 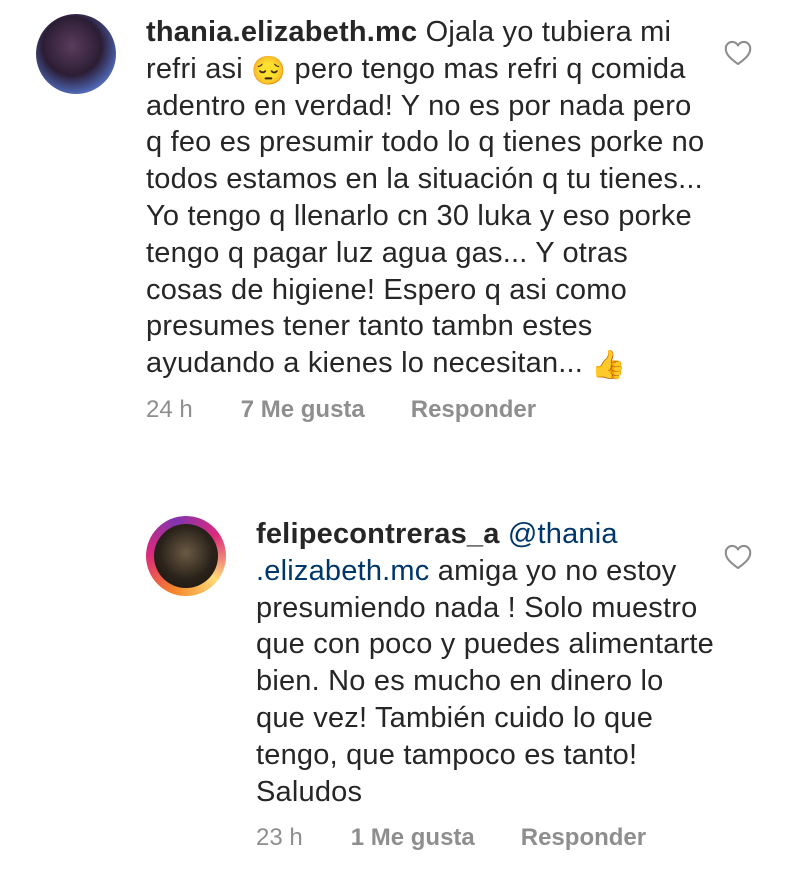 What do you see at coordinates (169, 409) in the screenshot?
I see `comment-timestamp: 24 h` at bounding box center [169, 409].